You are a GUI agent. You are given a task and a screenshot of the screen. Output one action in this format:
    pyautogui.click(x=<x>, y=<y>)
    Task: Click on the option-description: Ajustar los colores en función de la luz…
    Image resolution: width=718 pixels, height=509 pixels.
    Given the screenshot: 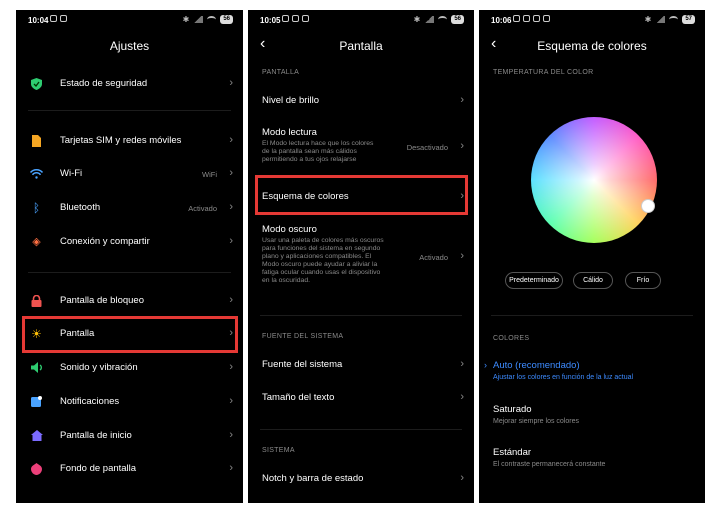 What is the action you would take?
    pyautogui.click(x=563, y=377)
    